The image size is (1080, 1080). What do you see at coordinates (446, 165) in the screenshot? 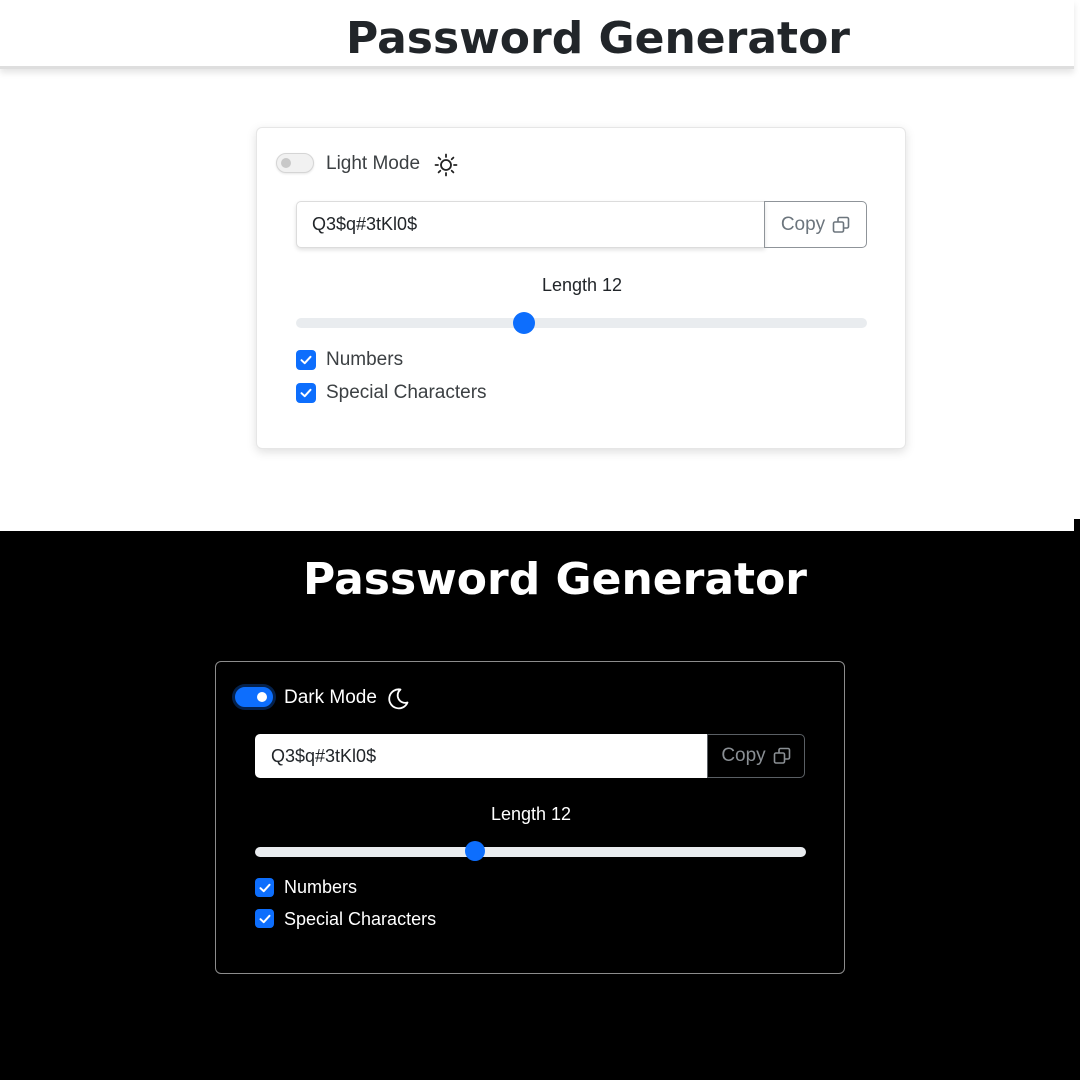
I see `sun-icon` at bounding box center [446, 165].